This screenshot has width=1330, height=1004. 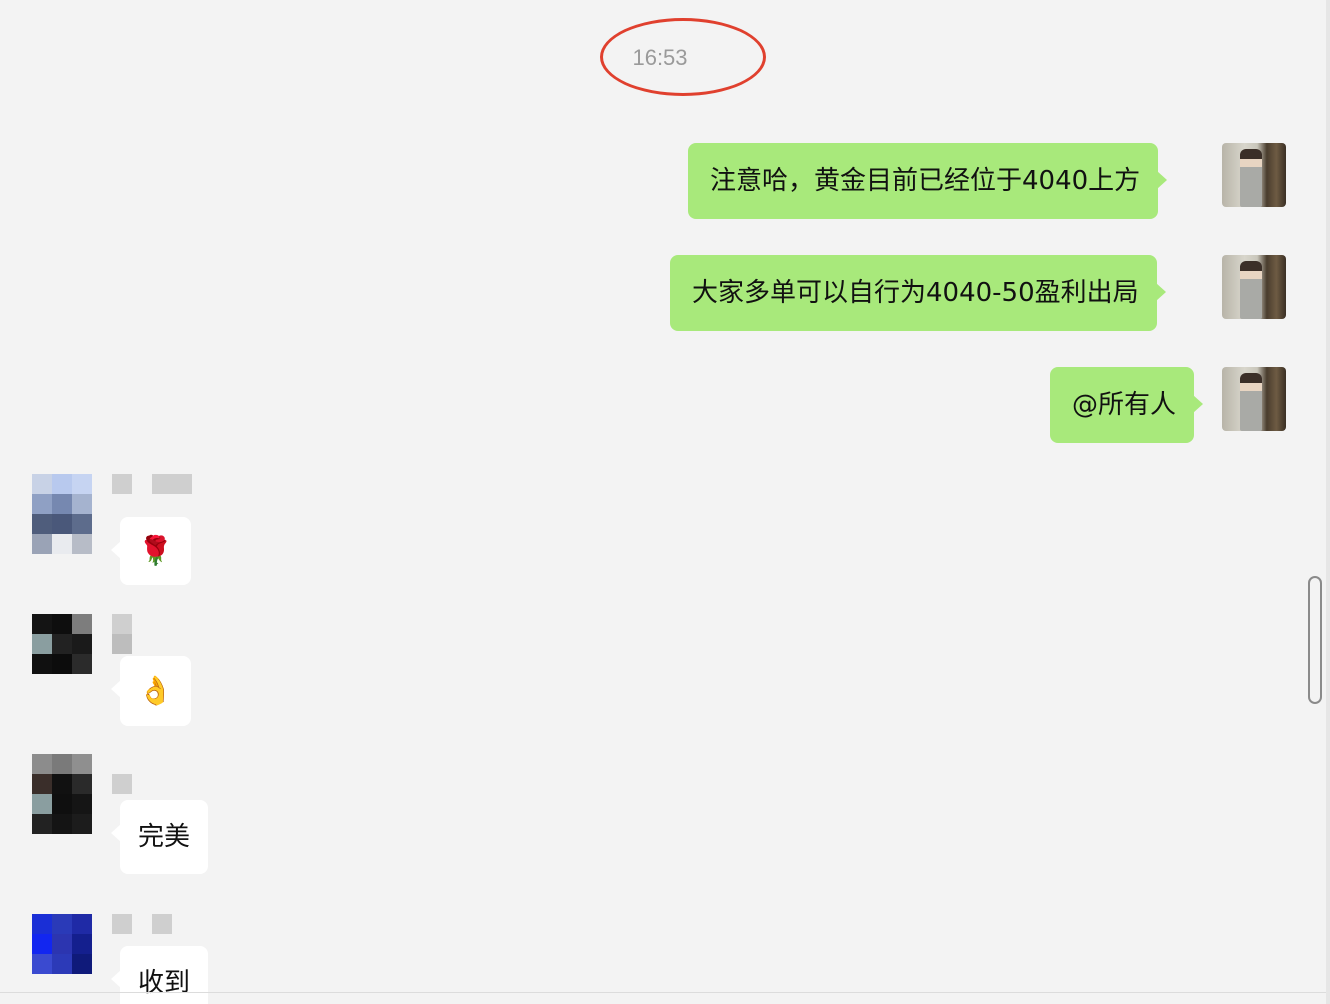 I want to click on message-text: 大家多单可以自行为4040-50盈利出局, so click(x=915, y=293).